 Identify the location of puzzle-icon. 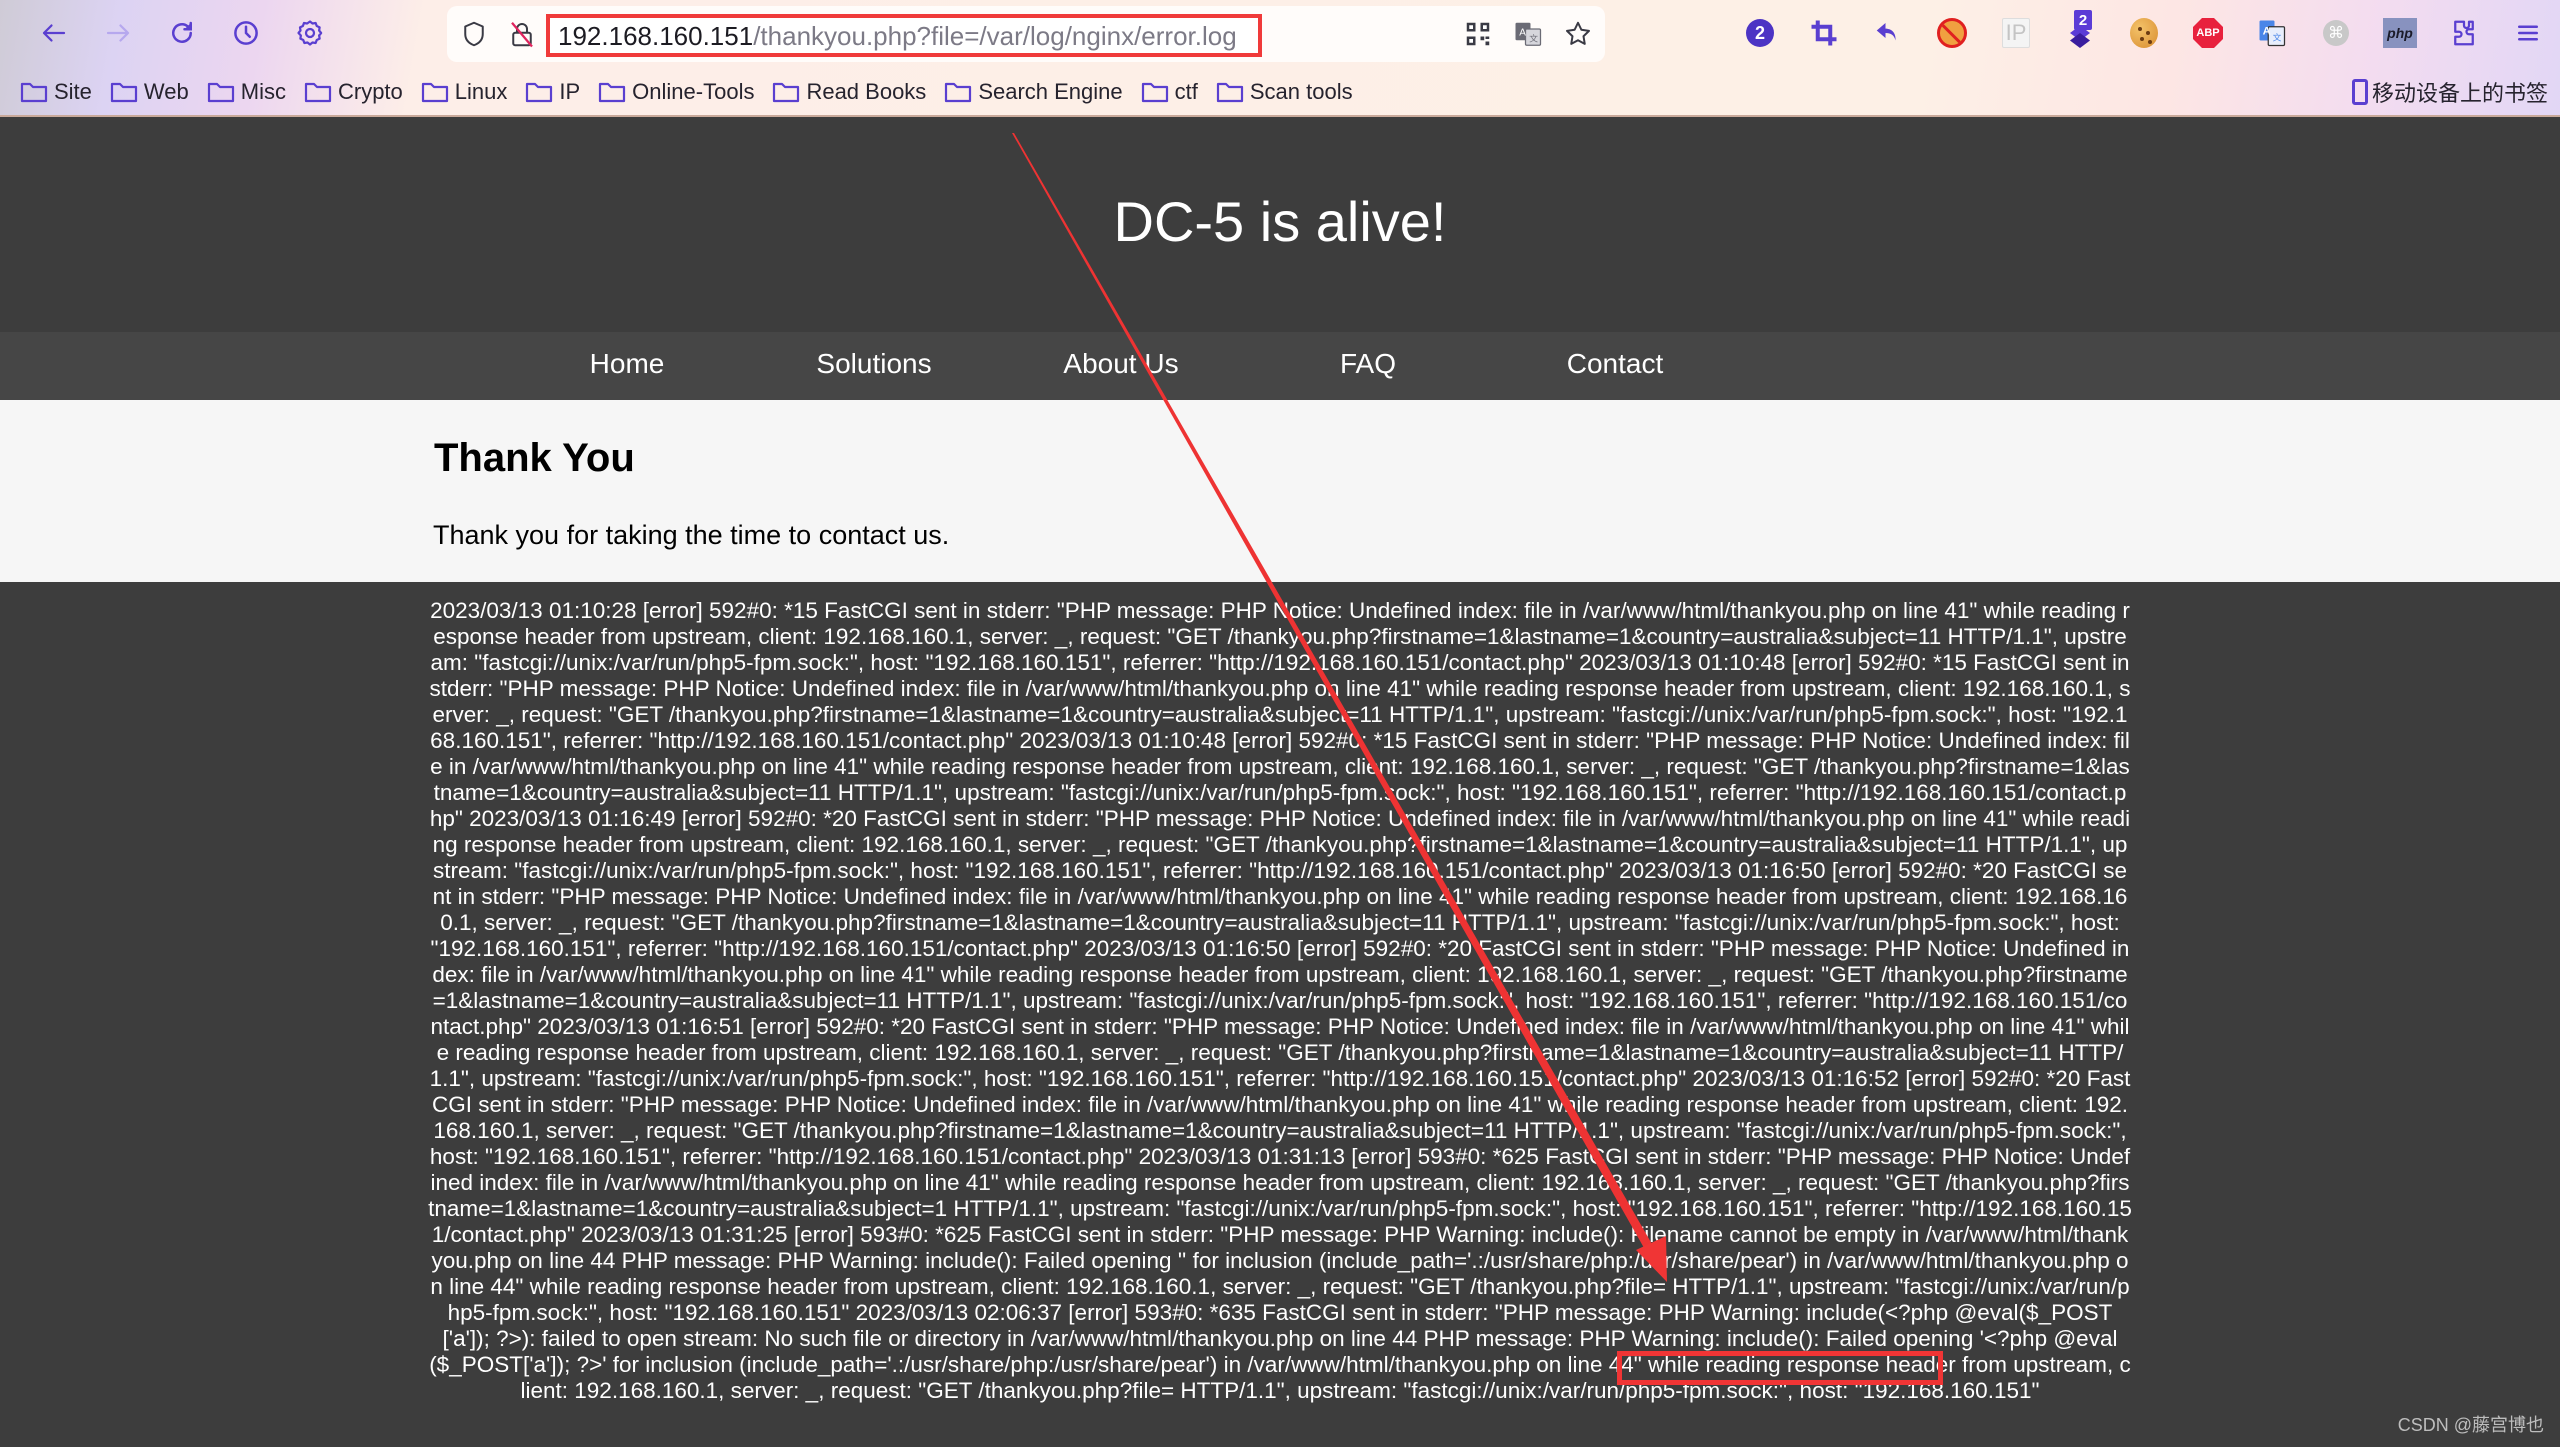
(2464, 33).